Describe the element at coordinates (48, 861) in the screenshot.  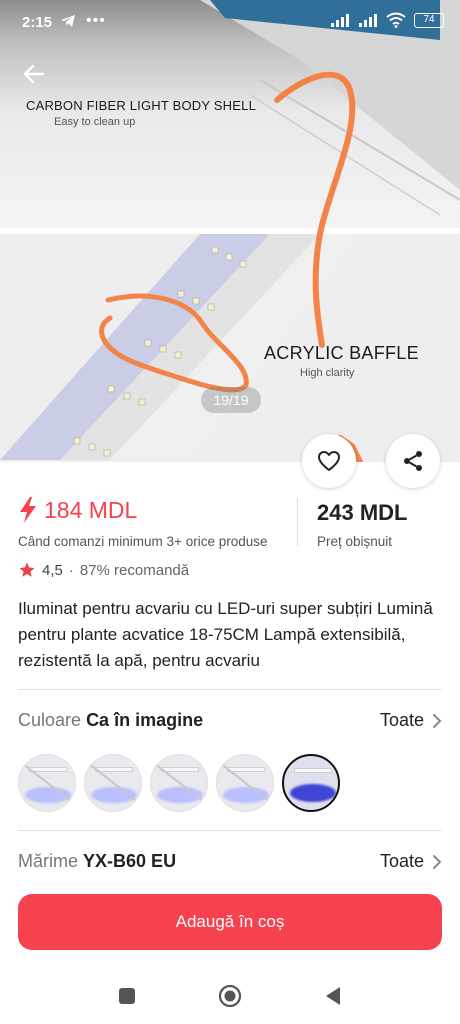
I see `size-option-label: Mărime` at that location.